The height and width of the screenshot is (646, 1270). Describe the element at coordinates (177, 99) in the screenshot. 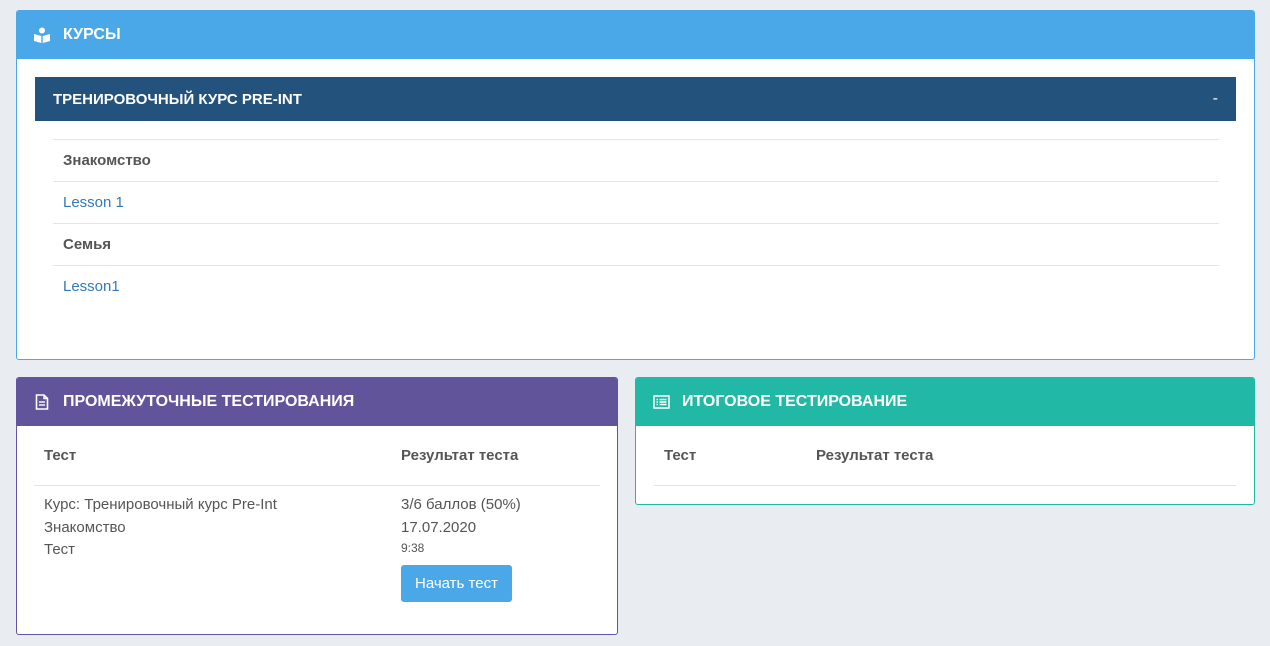

I see `course-title: ТРЕНИРОВОЧНЫЙ КУРС PRE-INT` at that location.